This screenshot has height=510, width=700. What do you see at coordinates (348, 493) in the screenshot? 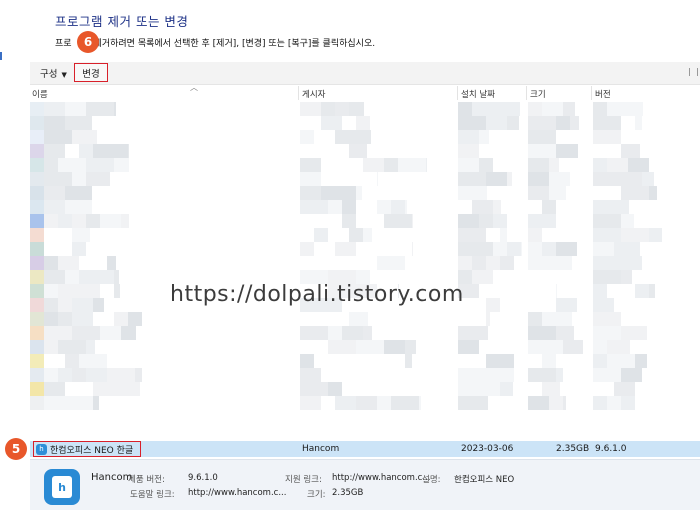
I see `details-size: 2.35GB` at bounding box center [348, 493].